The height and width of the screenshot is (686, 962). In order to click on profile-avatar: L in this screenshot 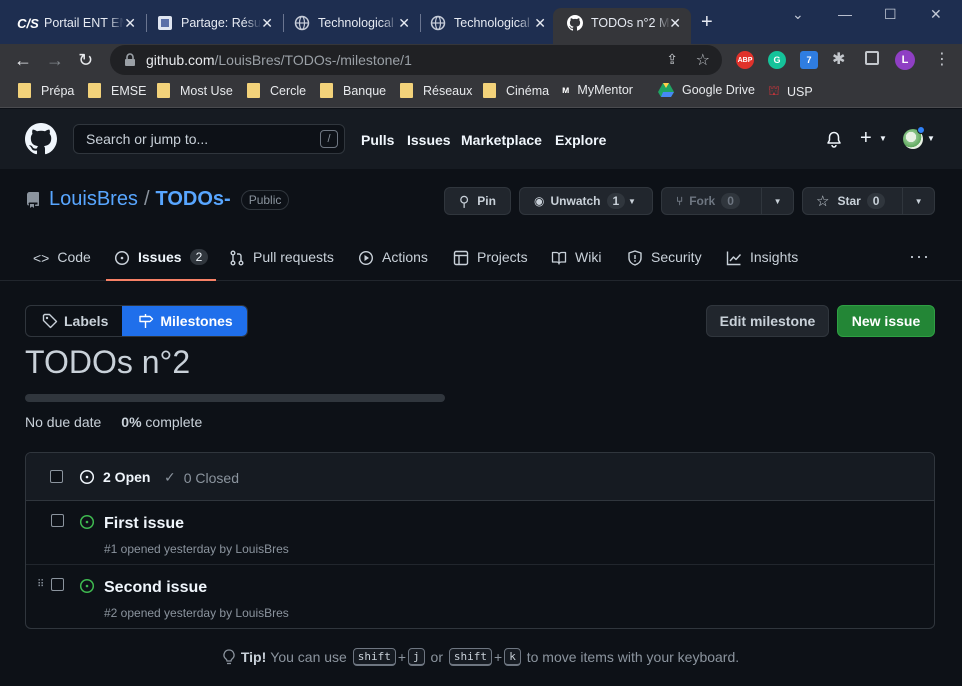, I will do `click(905, 60)`.